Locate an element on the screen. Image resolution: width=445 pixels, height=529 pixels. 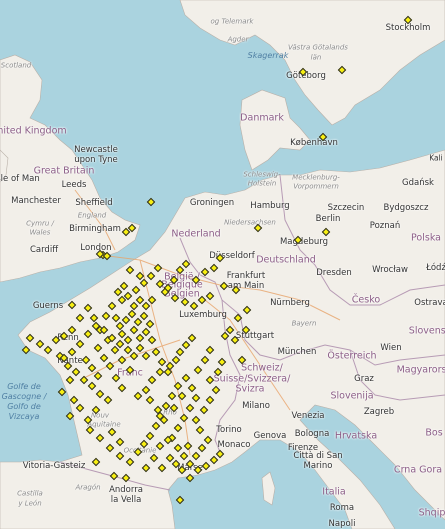
map-label-san-marino: Marino is located at coordinates (318, 465).